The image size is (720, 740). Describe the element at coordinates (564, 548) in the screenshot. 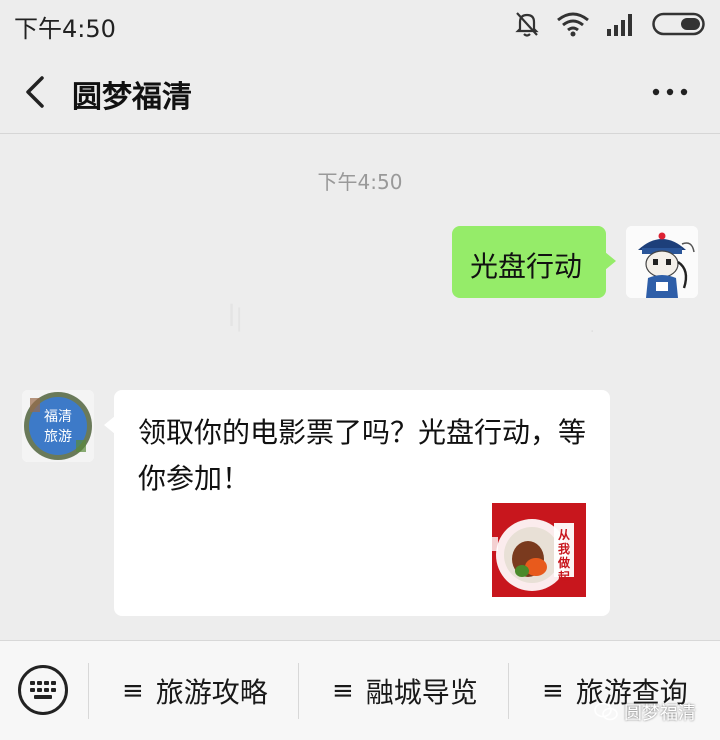

I see `svg-text: 我` at that location.